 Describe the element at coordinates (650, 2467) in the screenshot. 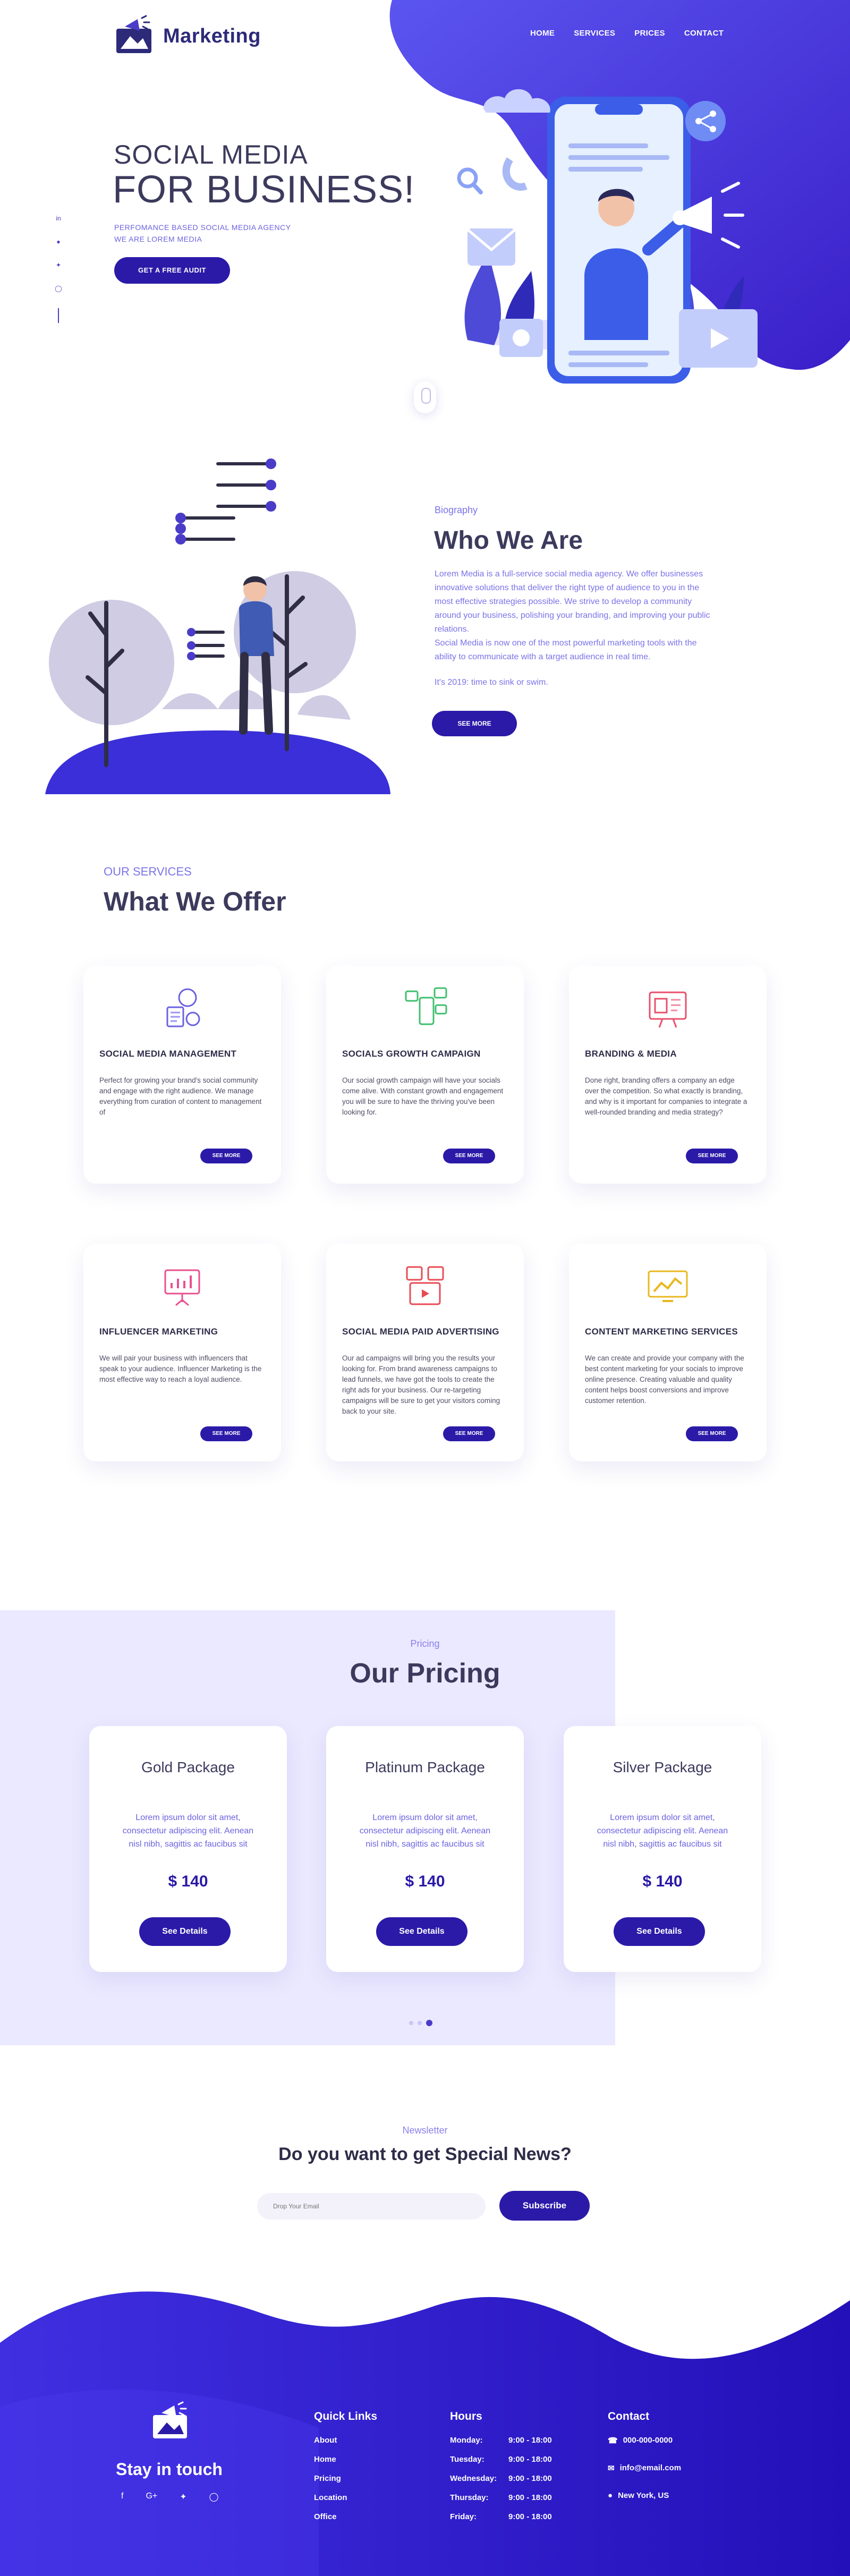

I see `email-address: info@email.com` at that location.